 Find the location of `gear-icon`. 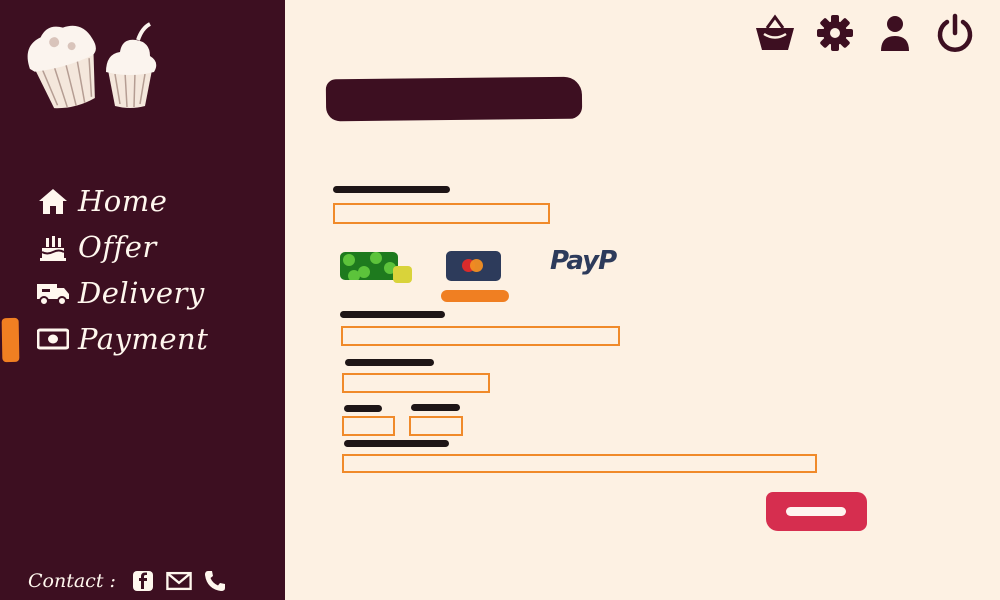

gear-icon is located at coordinates (835, 33).